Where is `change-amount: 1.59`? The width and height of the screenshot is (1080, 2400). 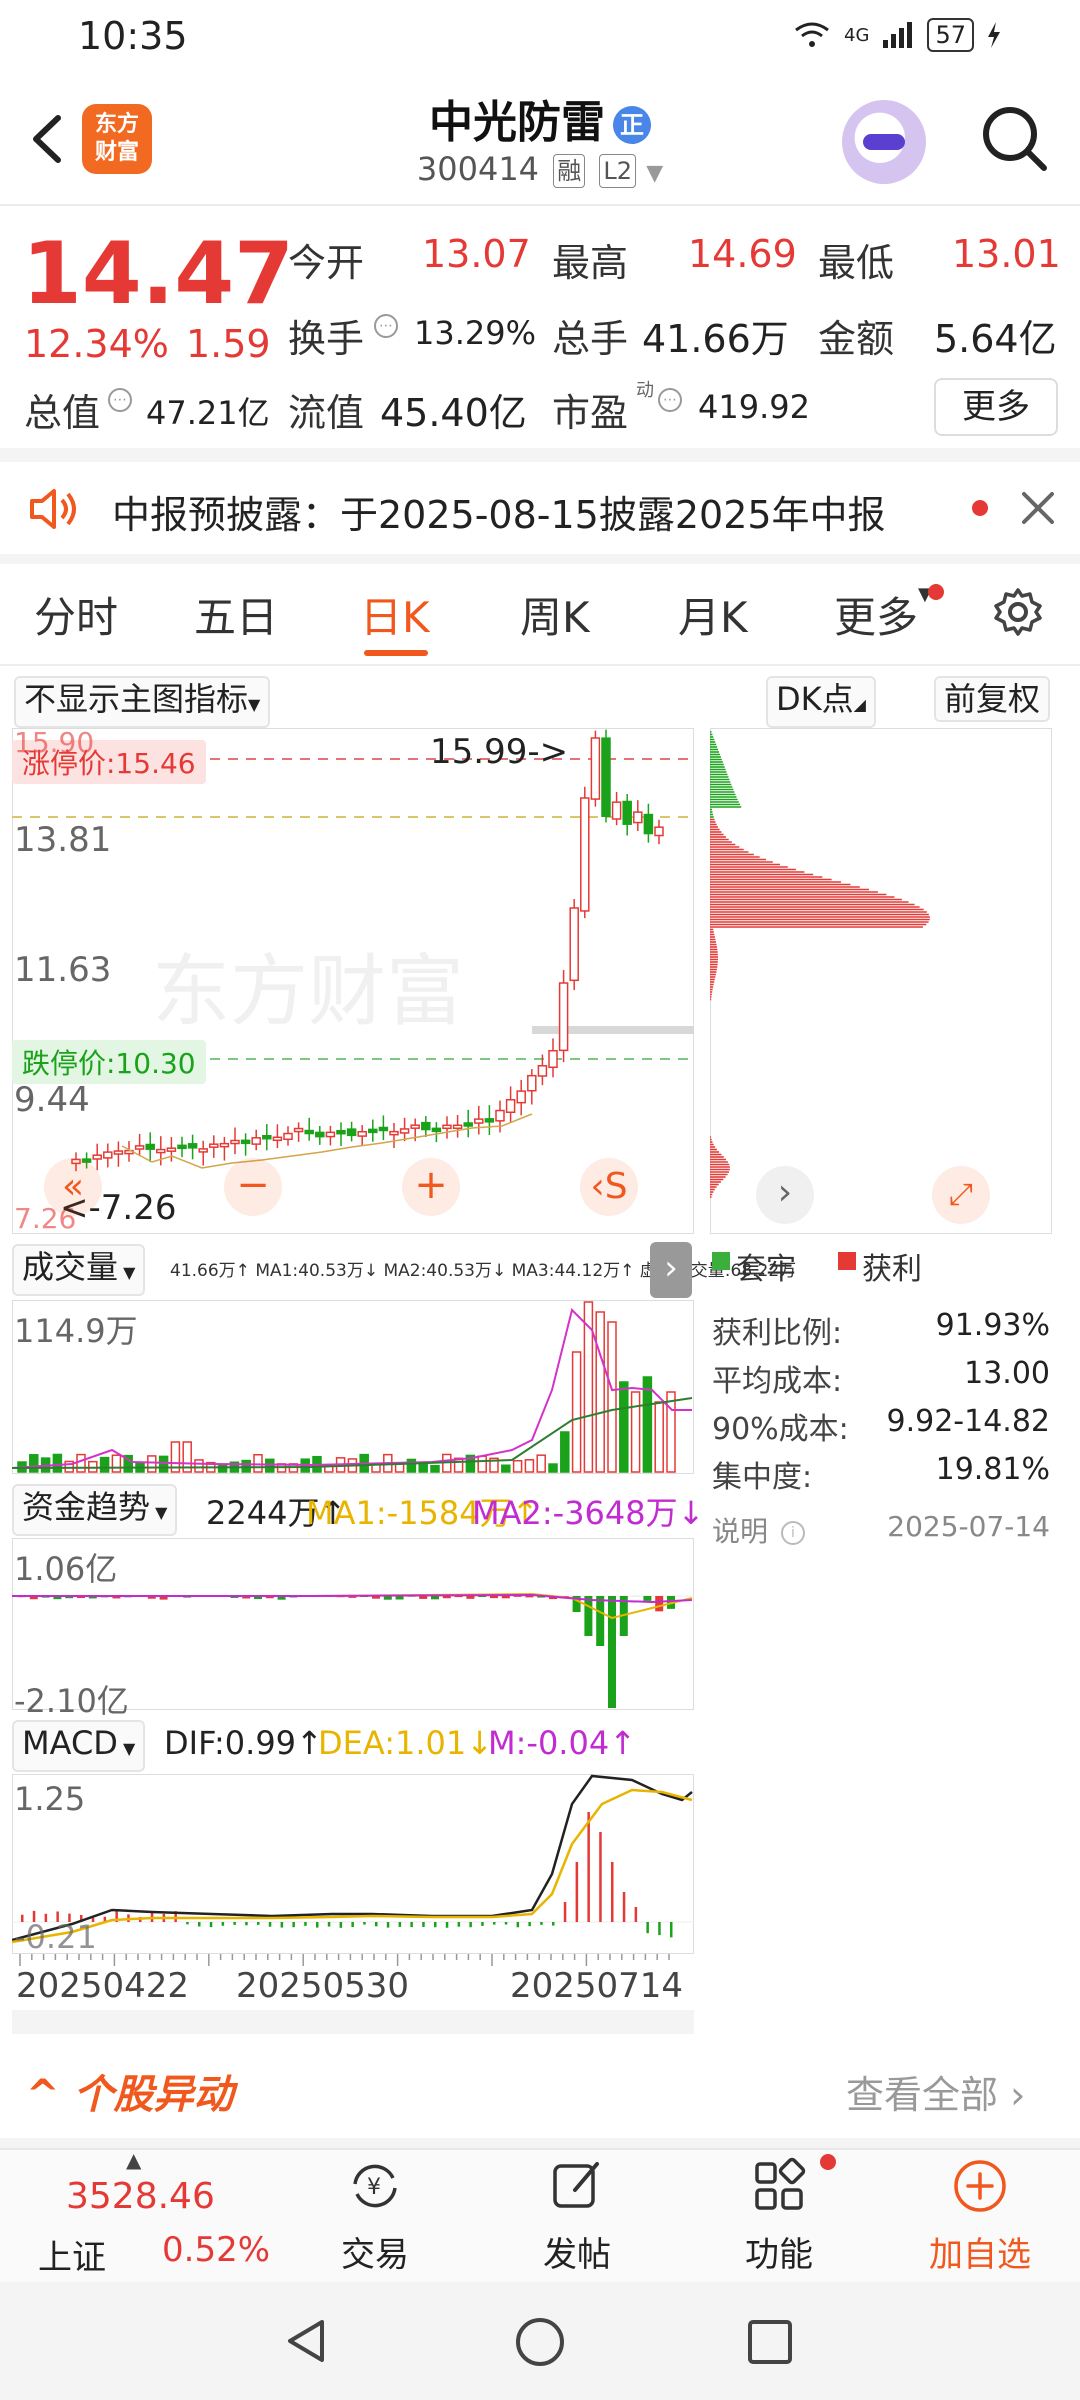
change-amount: 1.59 is located at coordinates (228, 344).